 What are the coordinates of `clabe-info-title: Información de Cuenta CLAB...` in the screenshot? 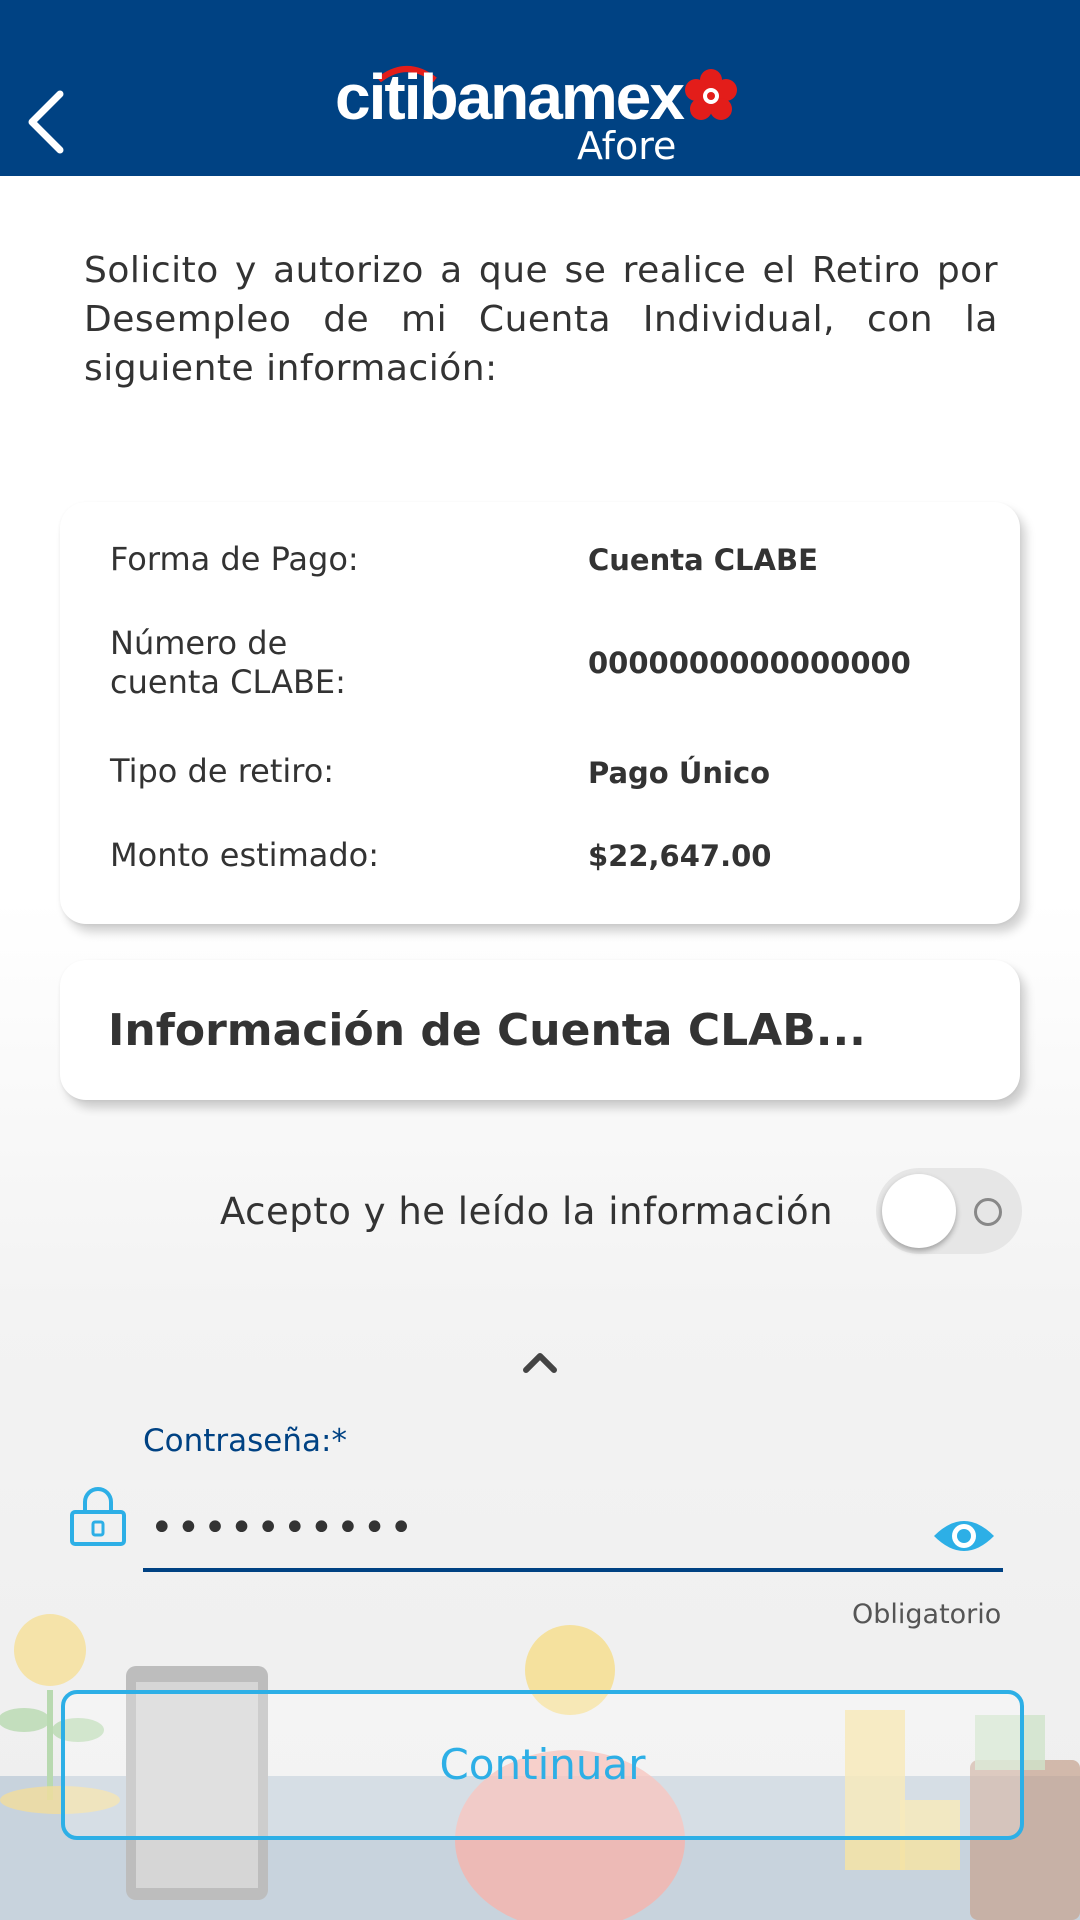 It's located at (487, 1030).